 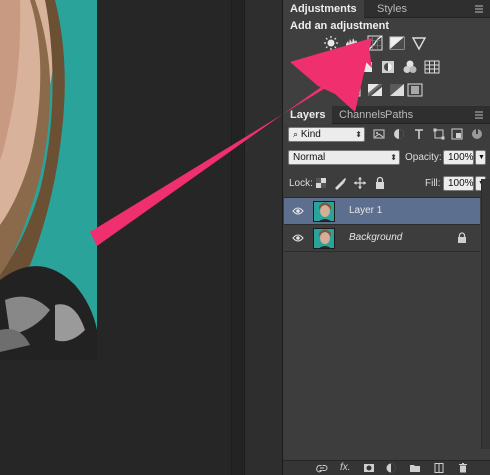 What do you see at coordinates (366, 67) in the screenshot?
I see `color-balance-icon` at bounding box center [366, 67].